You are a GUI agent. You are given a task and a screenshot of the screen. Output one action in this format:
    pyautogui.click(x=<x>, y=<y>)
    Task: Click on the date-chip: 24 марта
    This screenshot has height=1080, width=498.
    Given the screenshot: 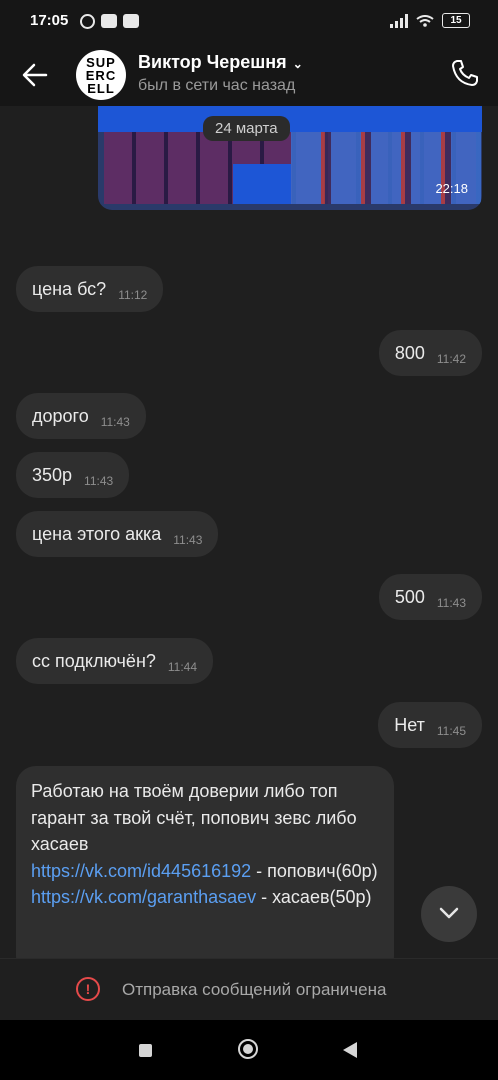 What is the action you would take?
    pyautogui.click(x=246, y=128)
    